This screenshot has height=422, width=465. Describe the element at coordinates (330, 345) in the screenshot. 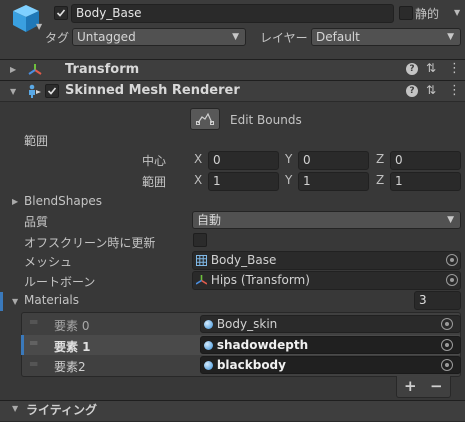

I see `material-field-1: shadowdepth` at that location.